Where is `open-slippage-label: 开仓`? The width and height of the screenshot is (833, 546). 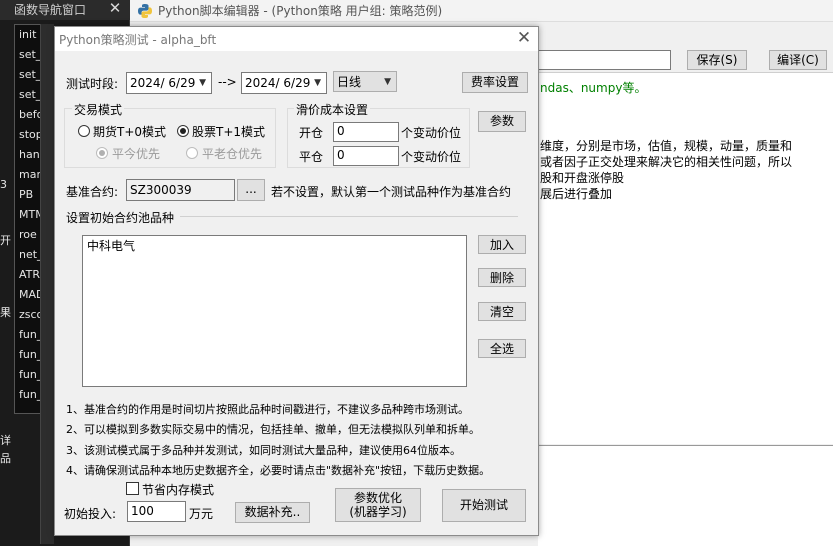 open-slippage-label: 开仓 is located at coordinates (311, 133).